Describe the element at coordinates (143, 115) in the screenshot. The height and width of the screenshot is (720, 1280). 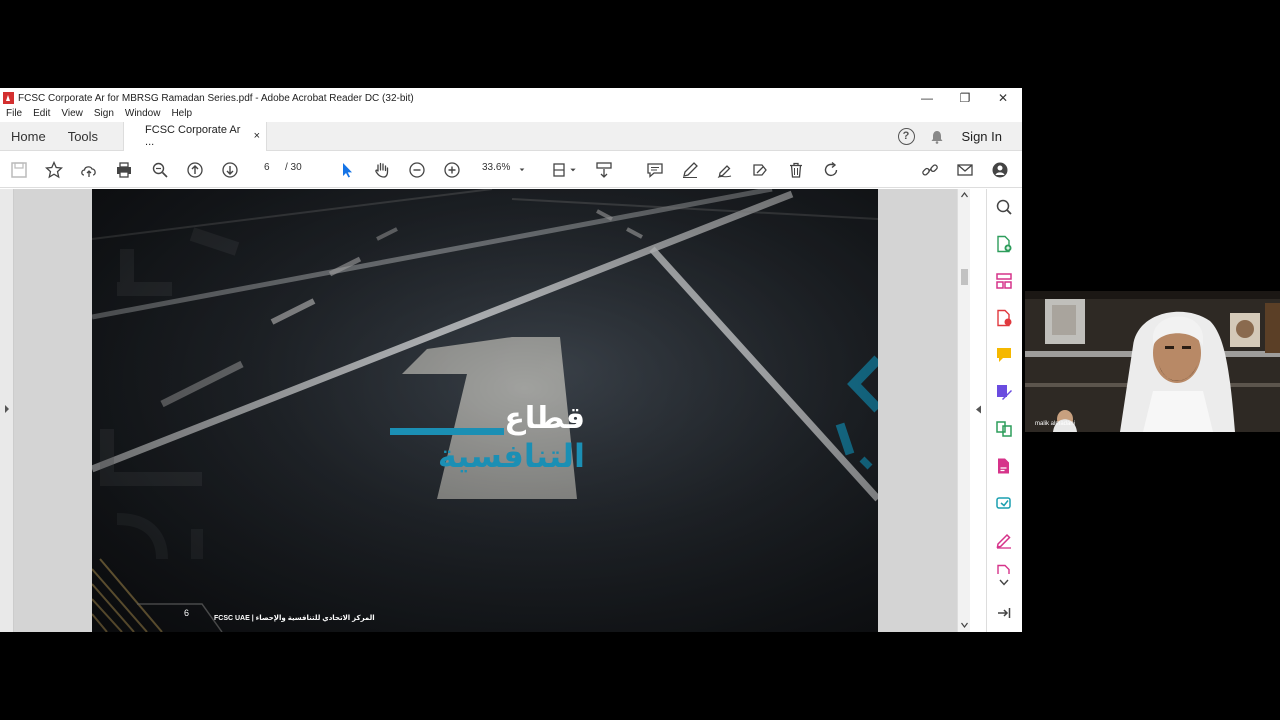
I see `menu-window: Window` at that location.